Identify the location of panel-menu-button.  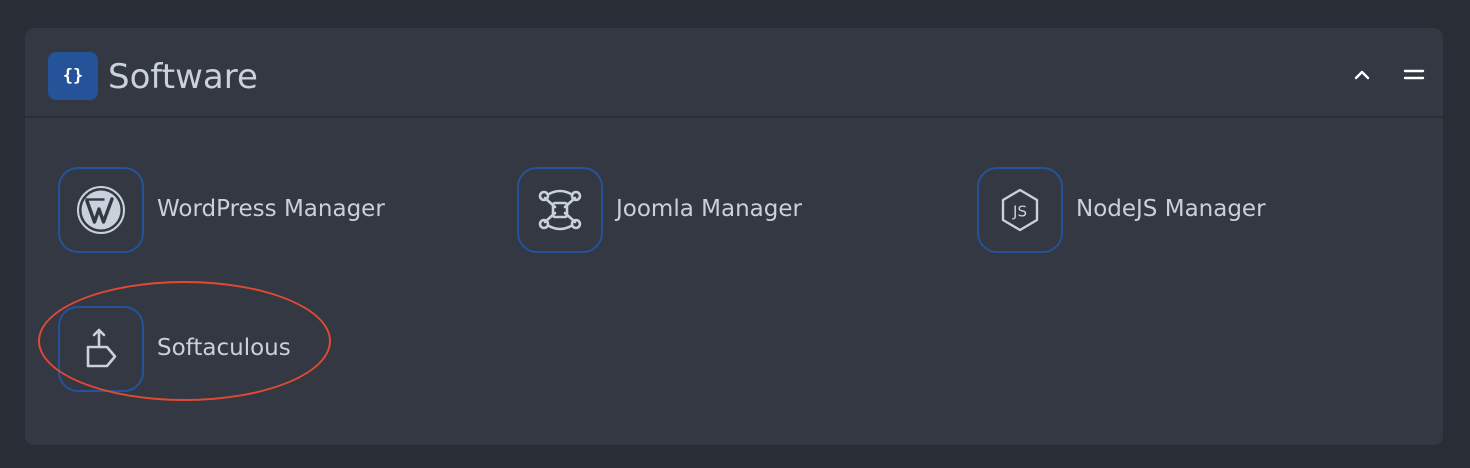
(1414, 75).